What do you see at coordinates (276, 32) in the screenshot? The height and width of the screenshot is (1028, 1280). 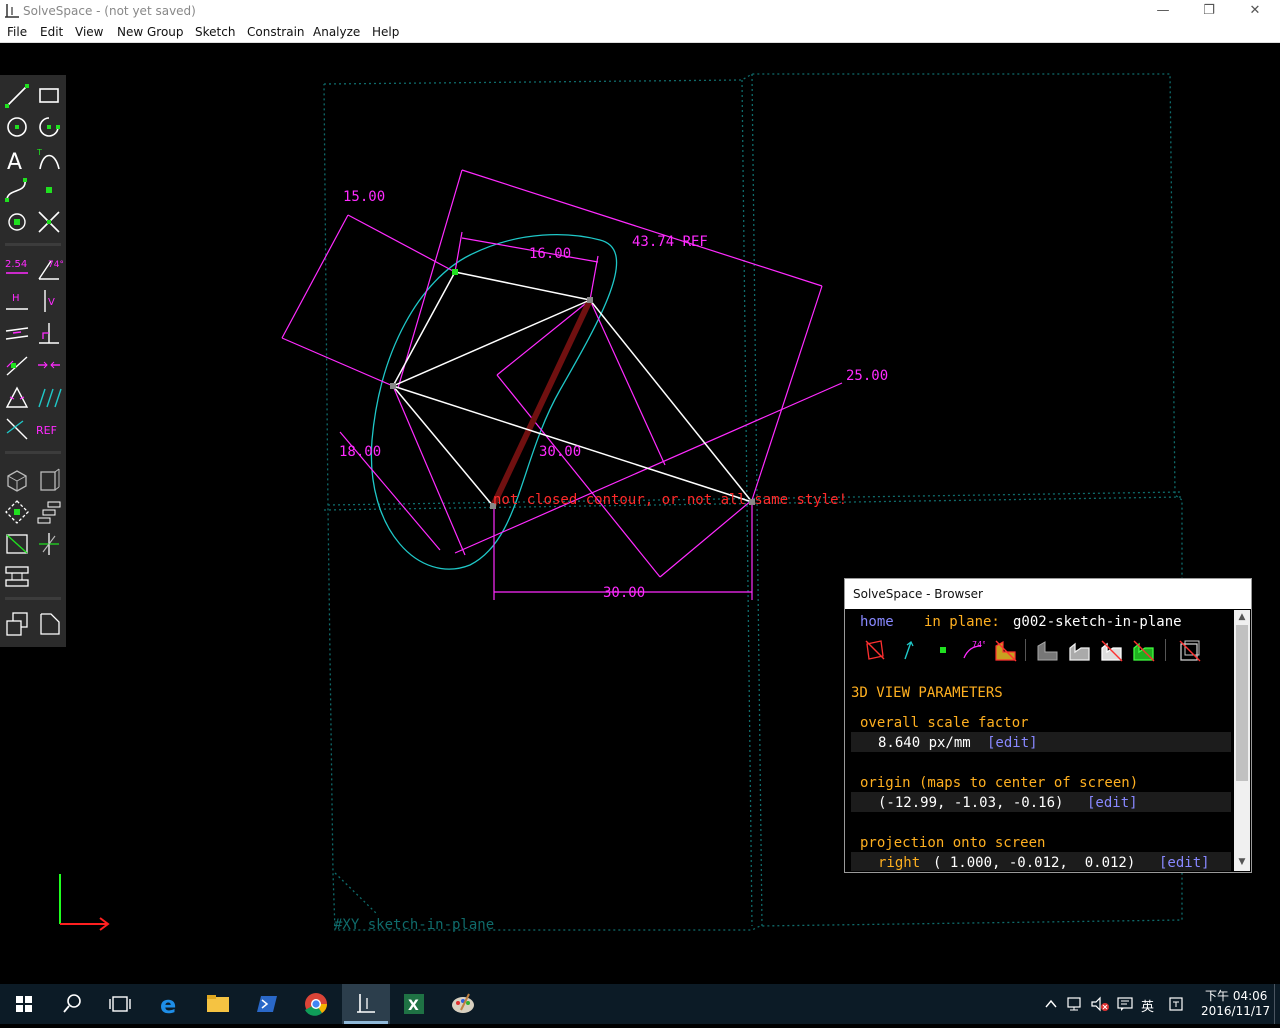 I see `menu-constrain: Constrain` at bounding box center [276, 32].